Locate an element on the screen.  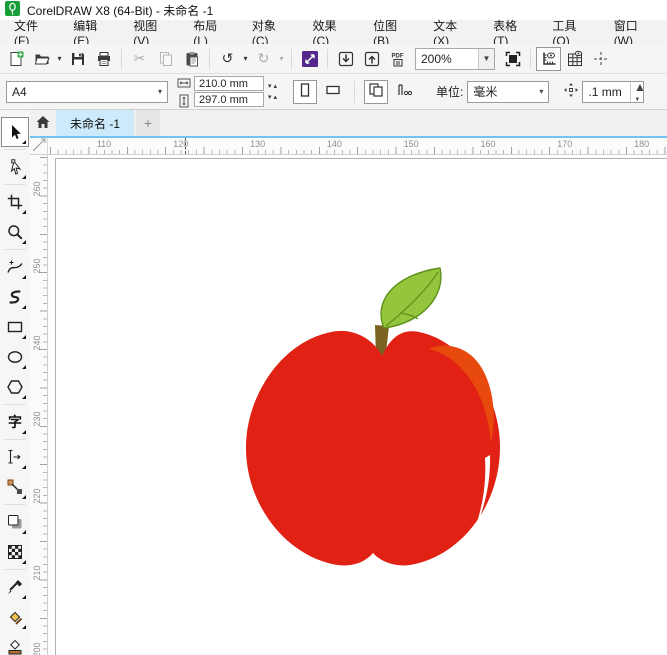
save-button is located at coordinates (77, 59).